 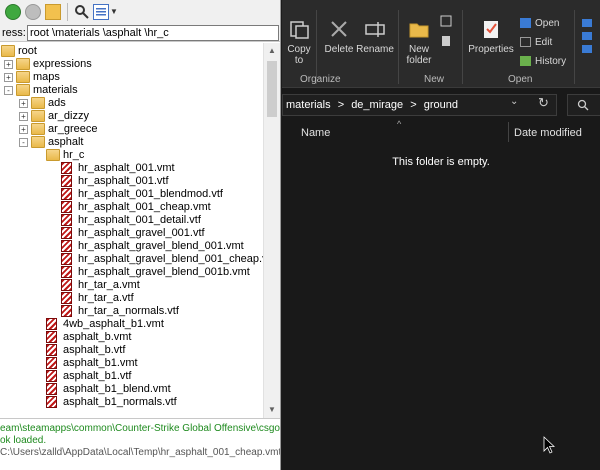 What do you see at coordinates (97, 376) in the screenshot?
I see `tree-item-label: asphalt_b1.vtf` at bounding box center [97, 376].